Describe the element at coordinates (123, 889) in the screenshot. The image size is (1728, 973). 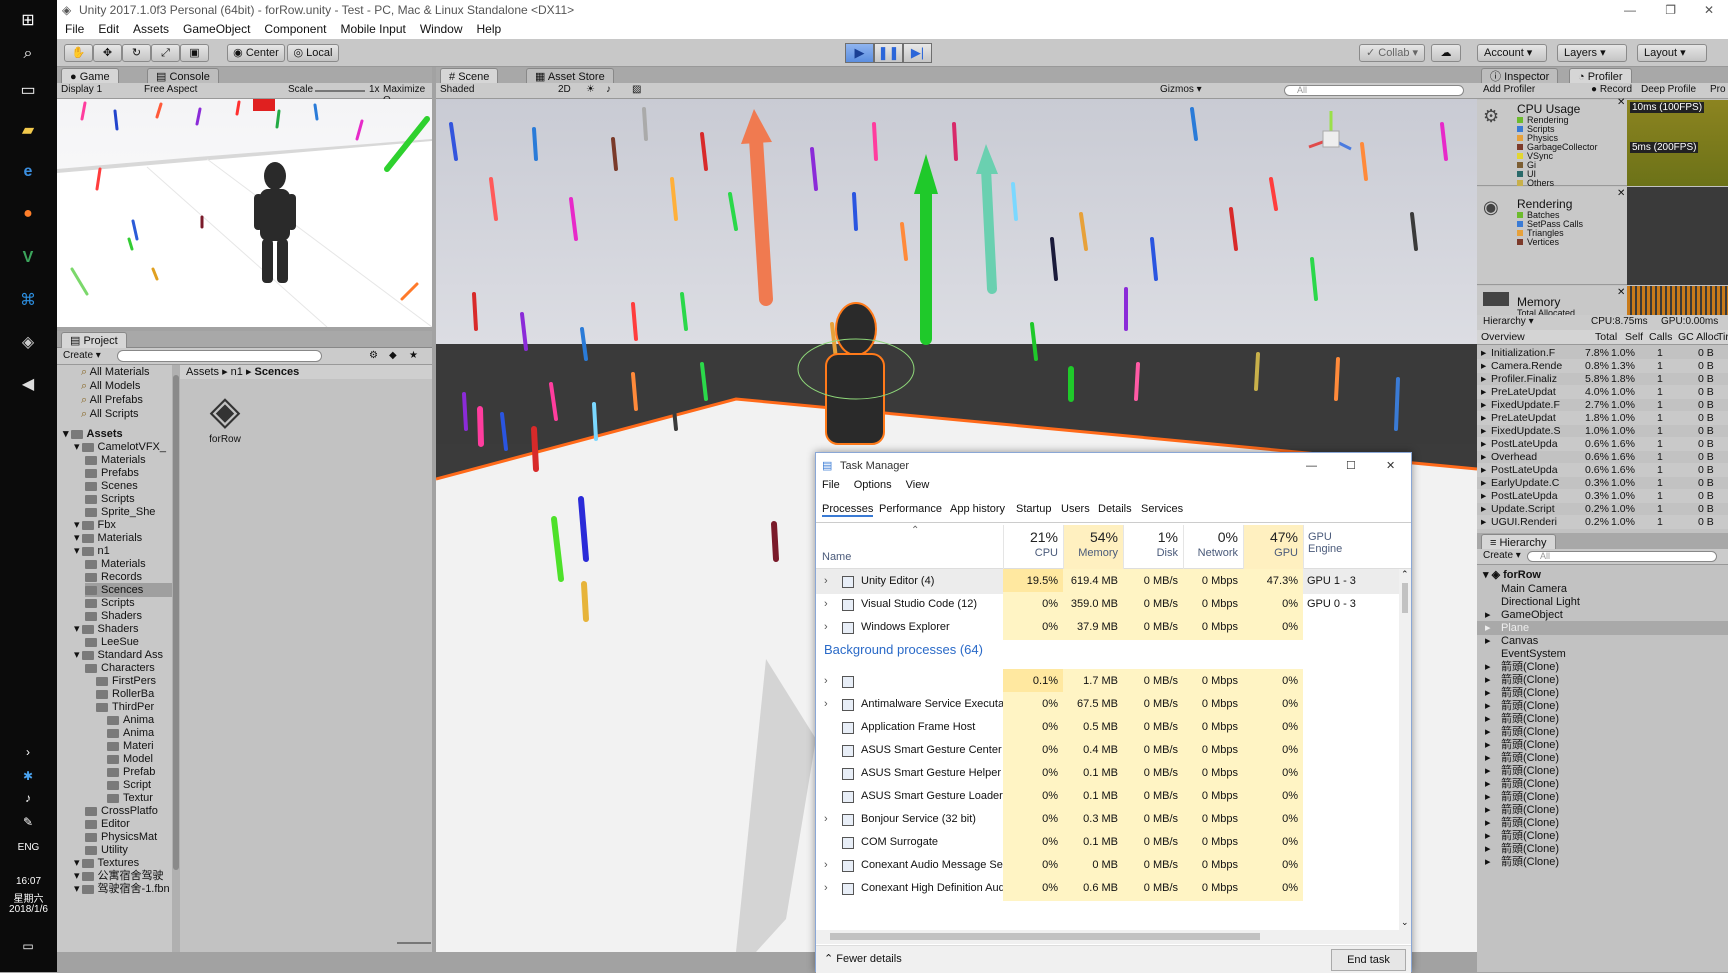
I see `project-tree-item: ▾ 驾驶宿舍-1.fbn` at that location.